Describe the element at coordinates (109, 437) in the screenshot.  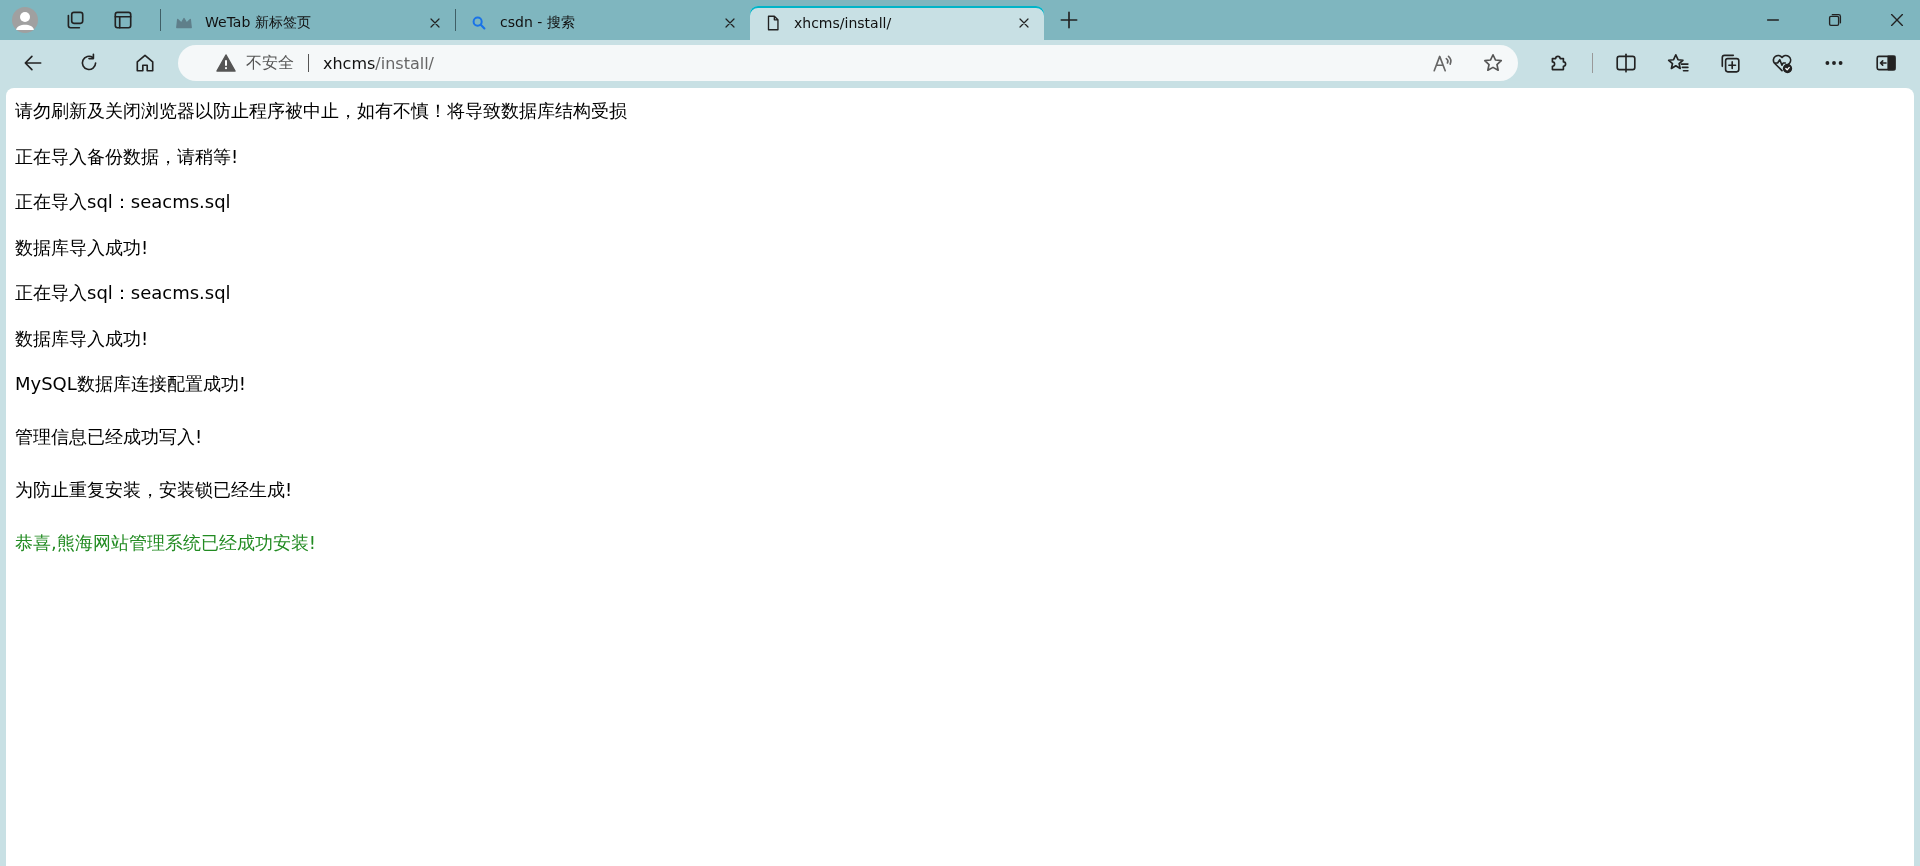
I see `status-message: 管理信息已经成功写入!` at that location.